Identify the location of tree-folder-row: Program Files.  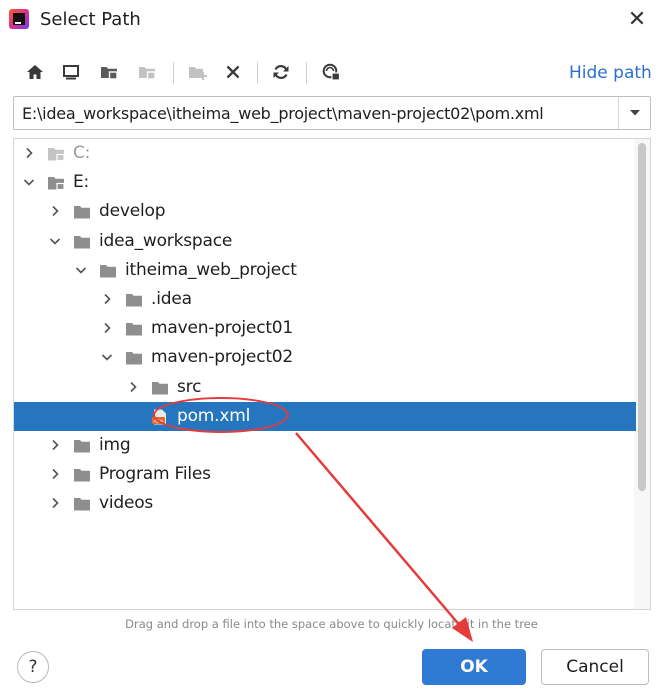
(332, 474).